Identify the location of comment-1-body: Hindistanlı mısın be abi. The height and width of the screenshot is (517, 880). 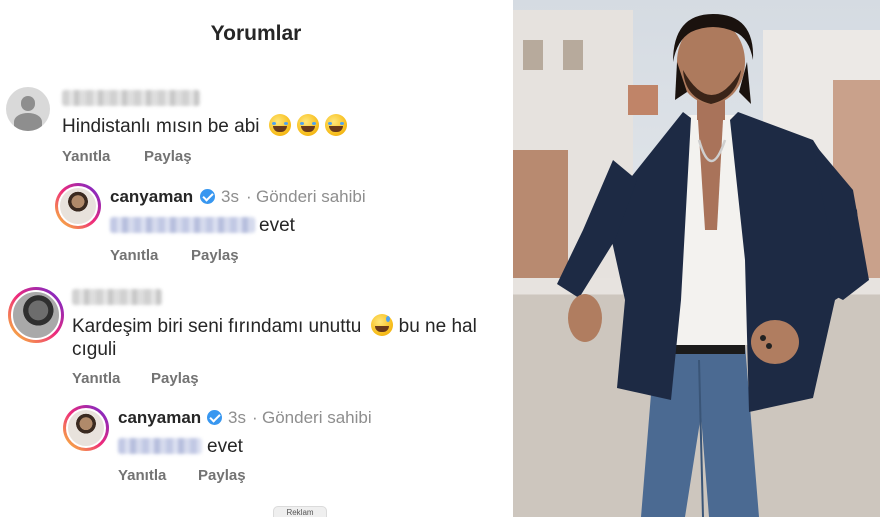
(161, 126).